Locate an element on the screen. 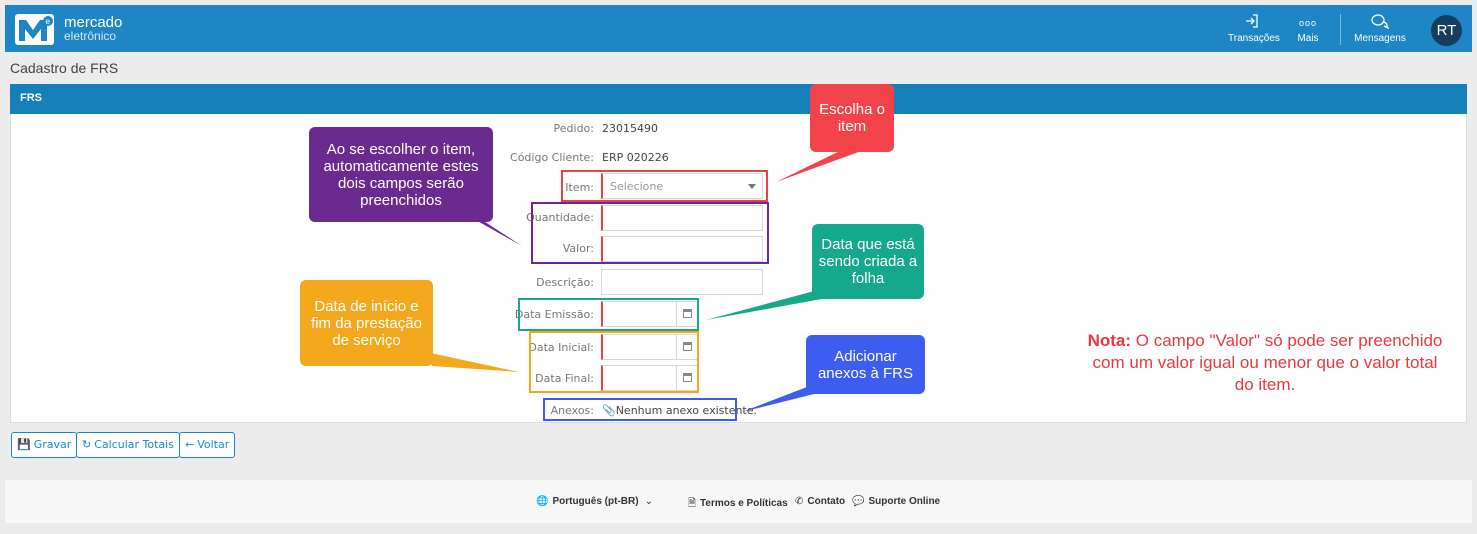  anexos-highlight is located at coordinates (640, 409).